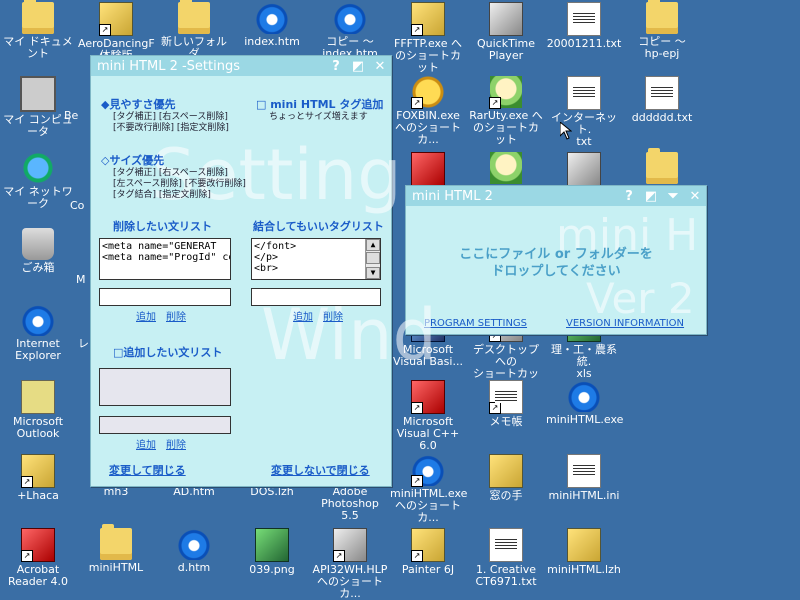 The height and width of the screenshot is (600, 800). Describe the element at coordinates (506, 471) in the screenshot. I see `handshake-icon` at that location.